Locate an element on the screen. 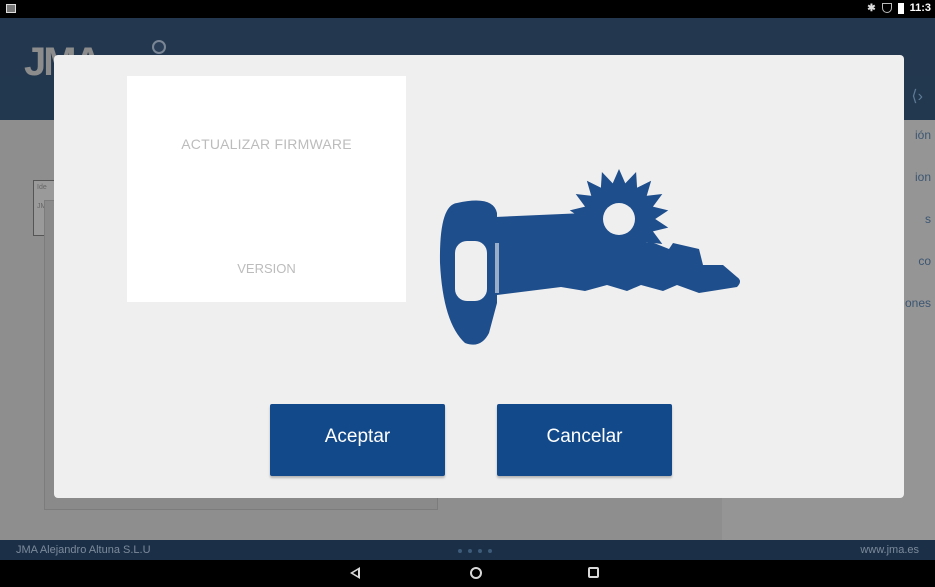 The height and width of the screenshot is (587, 935). side-menu-item: ones is located at coordinates (918, 303).